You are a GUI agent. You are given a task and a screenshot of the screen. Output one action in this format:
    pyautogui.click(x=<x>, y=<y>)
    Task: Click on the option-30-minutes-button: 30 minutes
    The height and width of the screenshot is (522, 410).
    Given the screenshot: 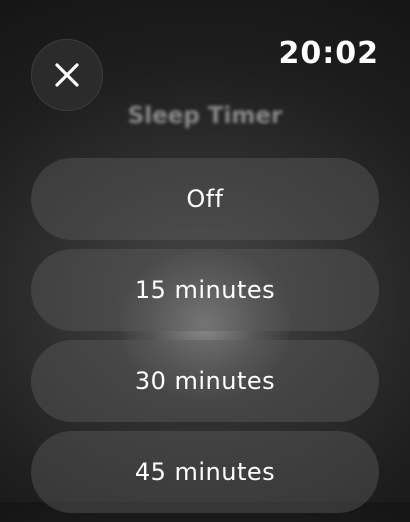 What is the action you would take?
    pyautogui.click(x=205, y=381)
    